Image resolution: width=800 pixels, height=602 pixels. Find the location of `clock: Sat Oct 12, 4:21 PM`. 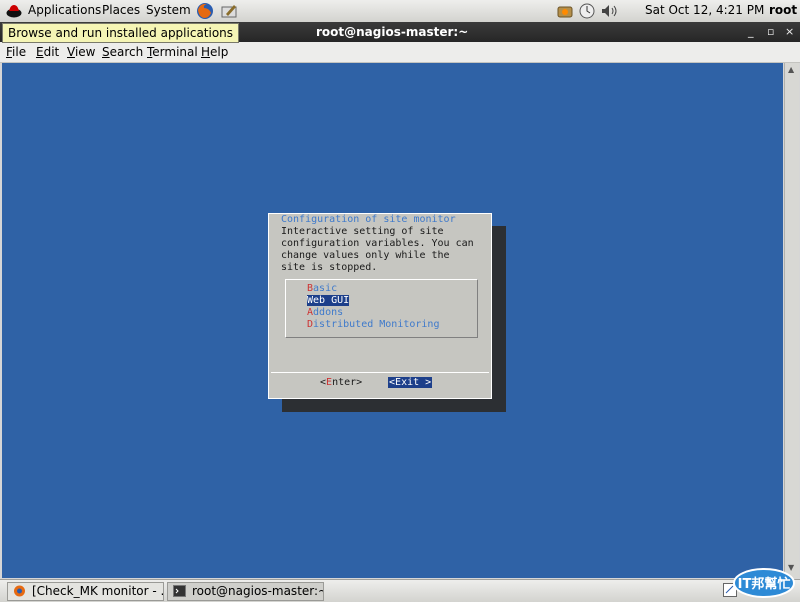

clock: Sat Oct 12, 4:21 PM is located at coordinates (704, 10).